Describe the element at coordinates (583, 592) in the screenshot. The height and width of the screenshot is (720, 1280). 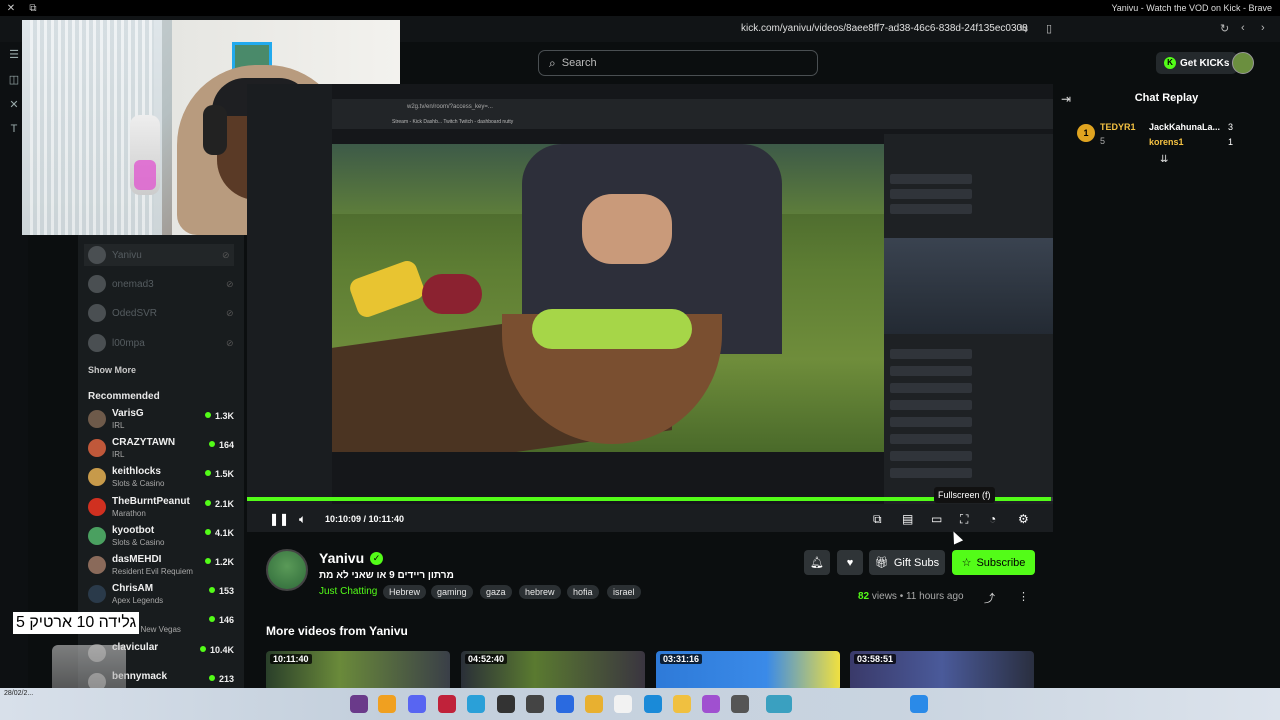
I see `tag: hofia` at that location.